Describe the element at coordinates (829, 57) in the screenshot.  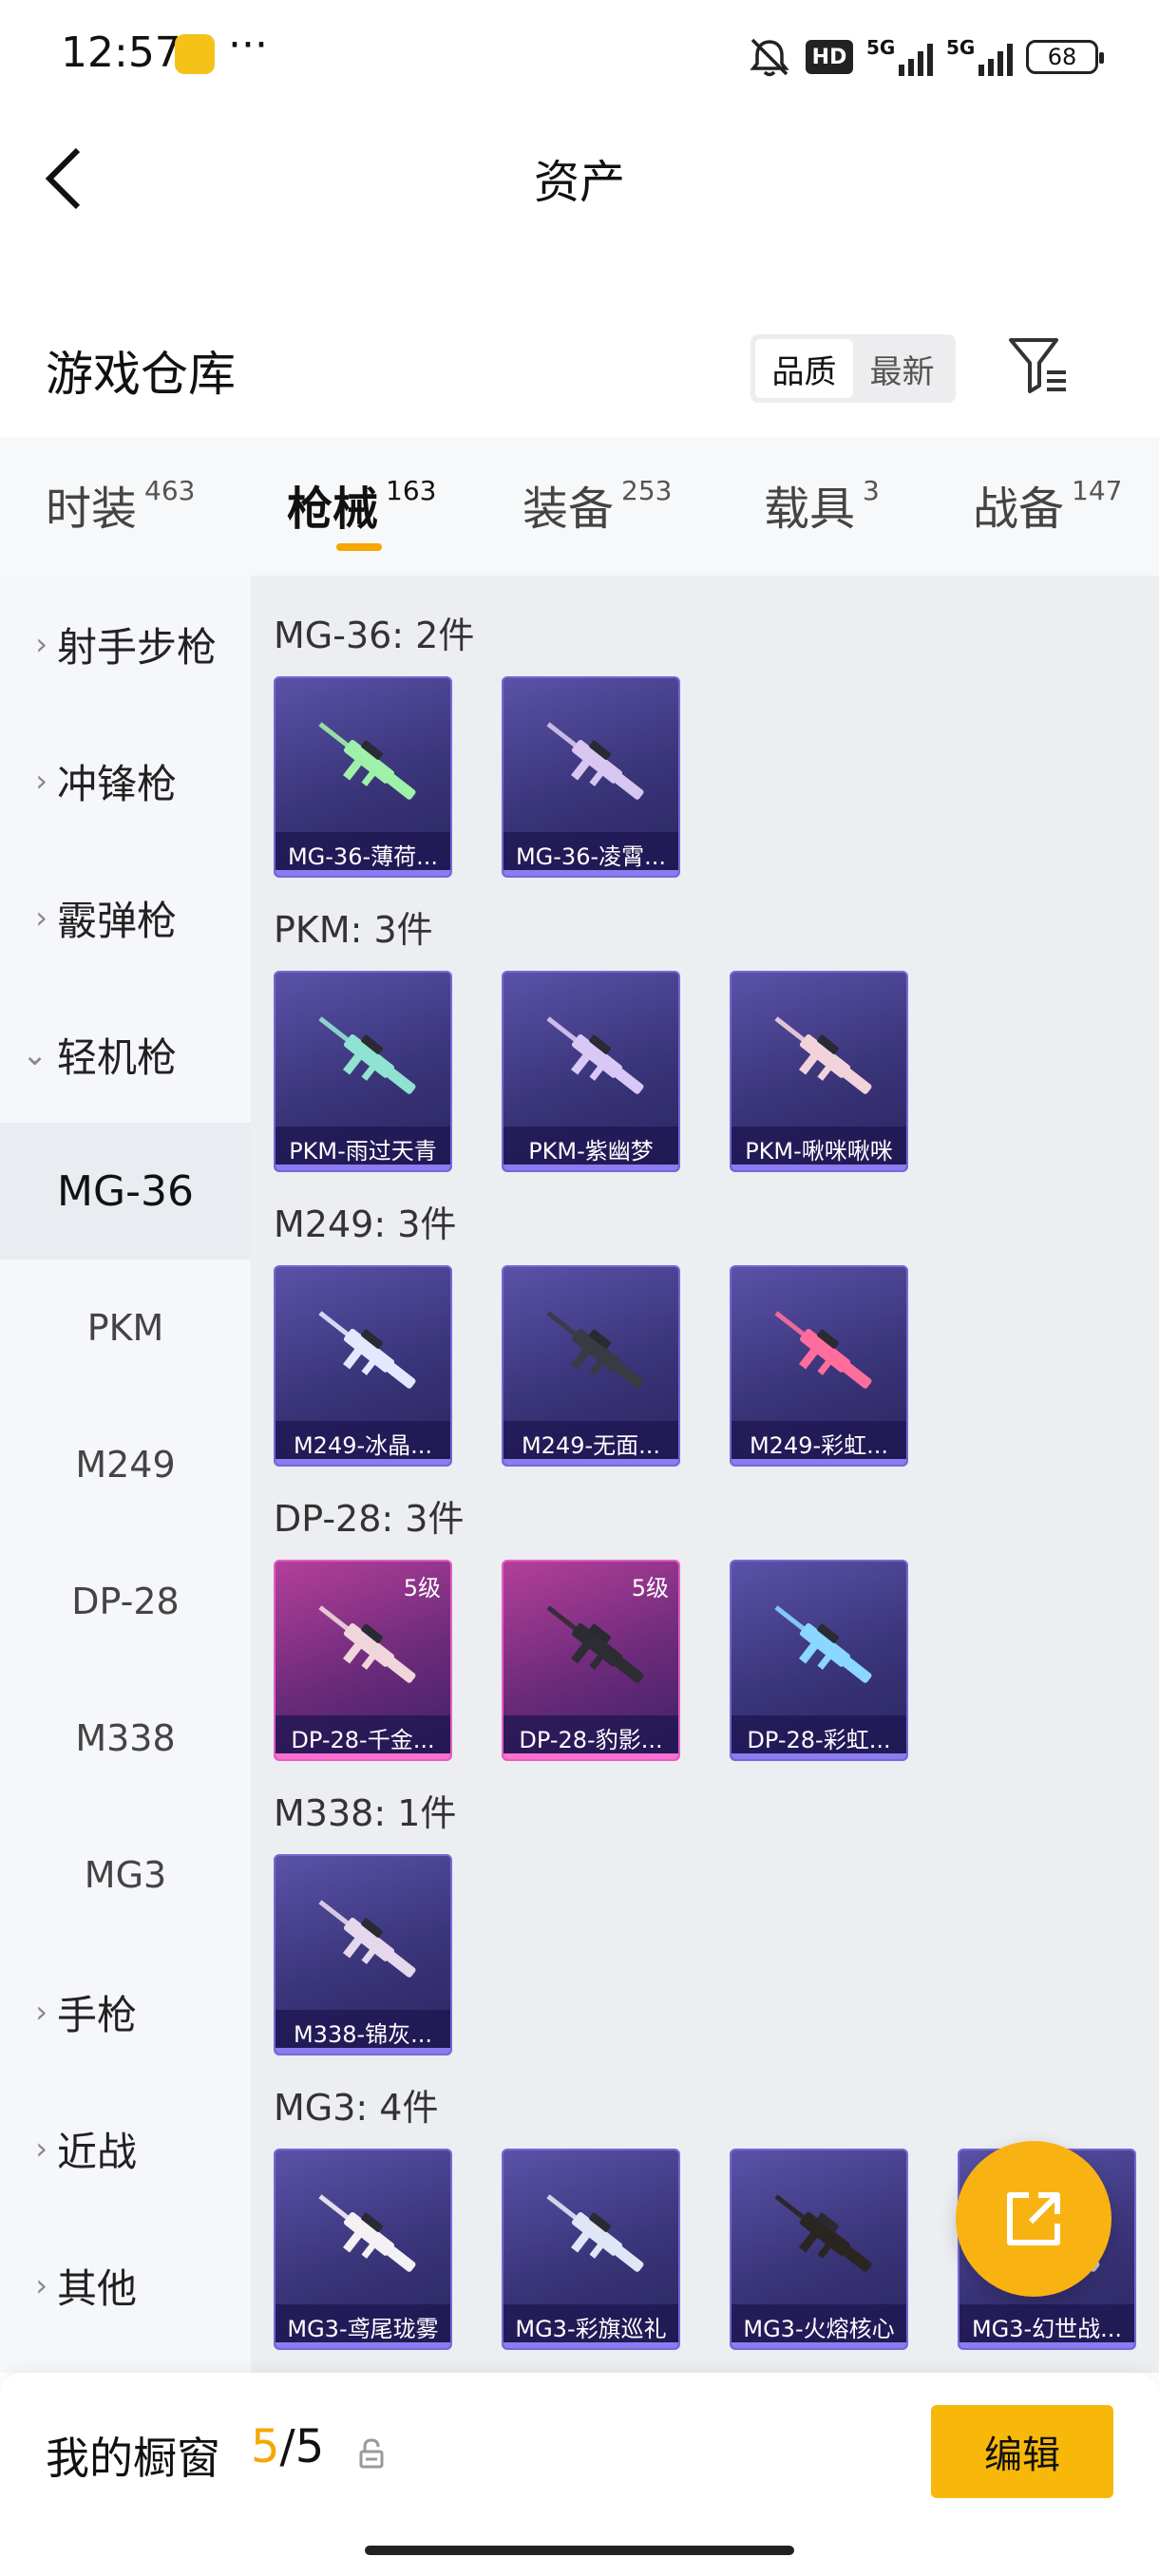
I see `hd-voice-icon: HD` at that location.